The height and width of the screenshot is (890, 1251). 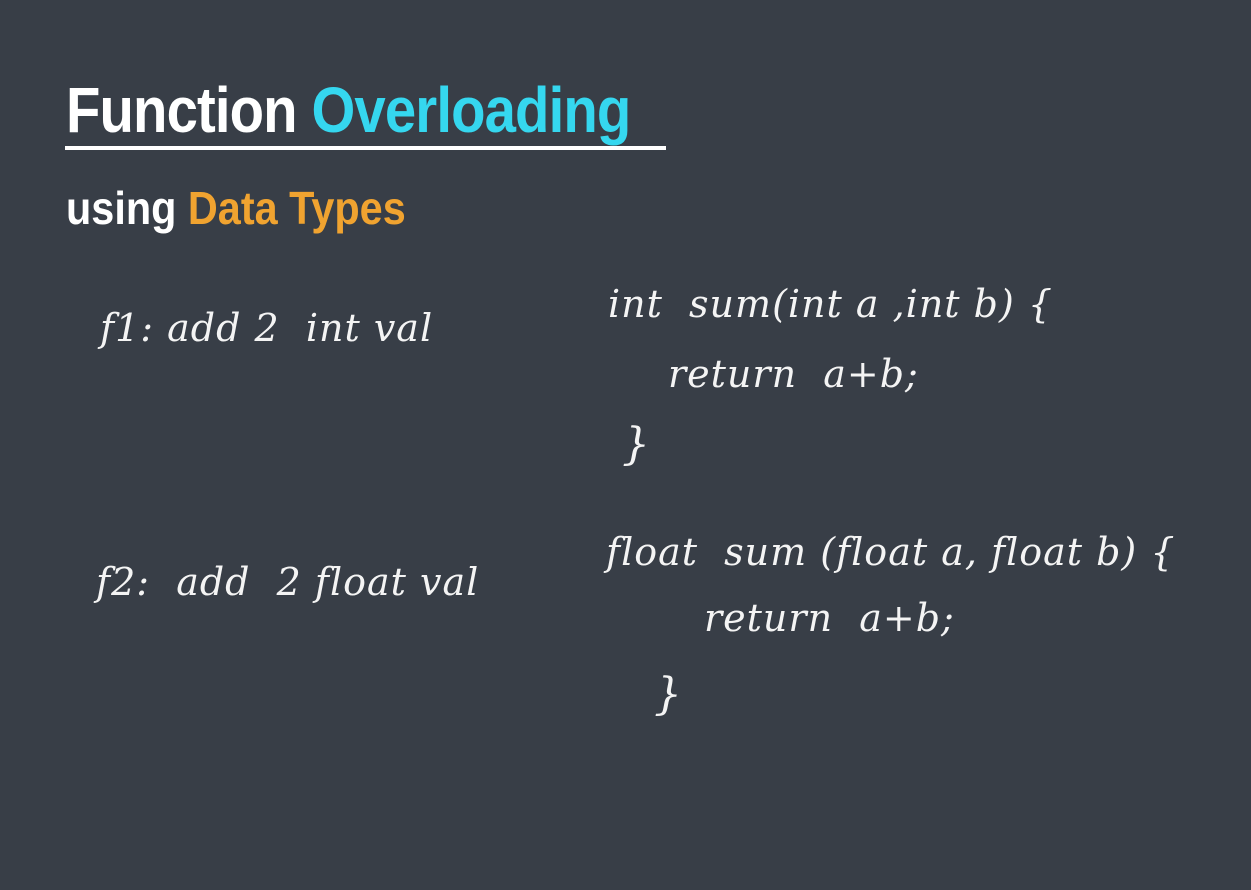 I want to click on page-title: Function Overloading, so click(x=348, y=110).